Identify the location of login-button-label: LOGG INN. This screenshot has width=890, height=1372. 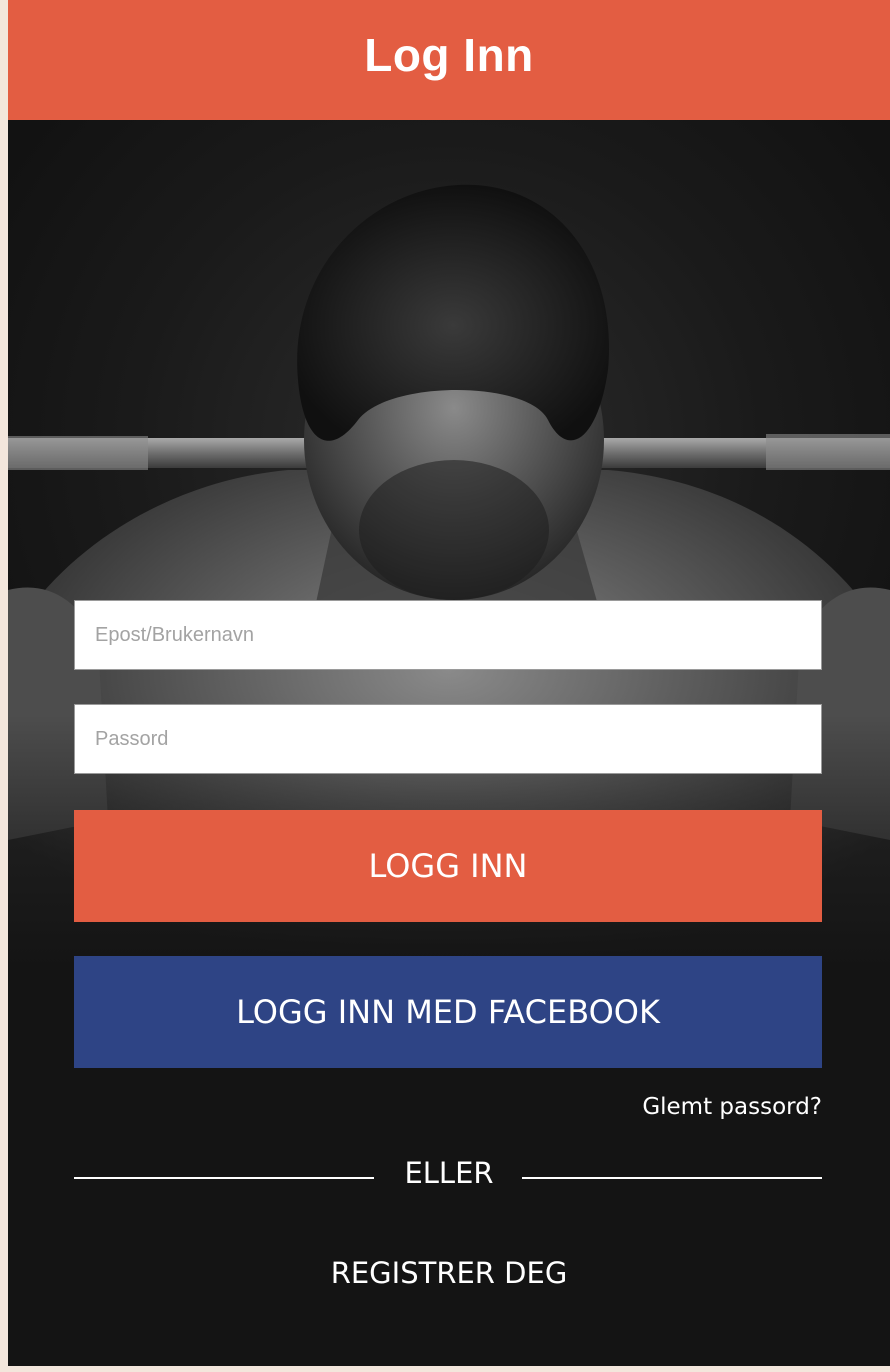
(448, 866).